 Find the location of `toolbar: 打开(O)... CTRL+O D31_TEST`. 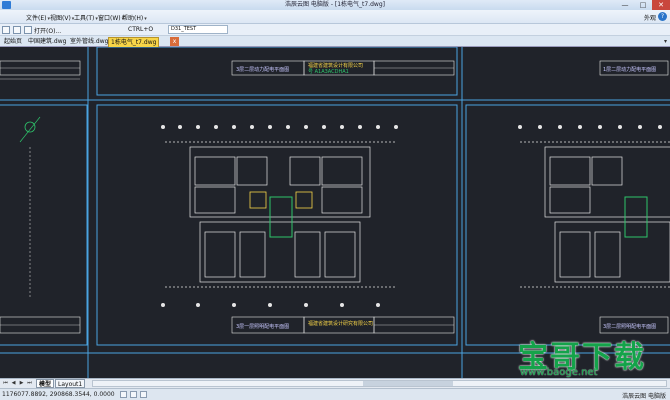

toolbar: 打开(O)... CTRL+O D31_TEST is located at coordinates (335, 30).